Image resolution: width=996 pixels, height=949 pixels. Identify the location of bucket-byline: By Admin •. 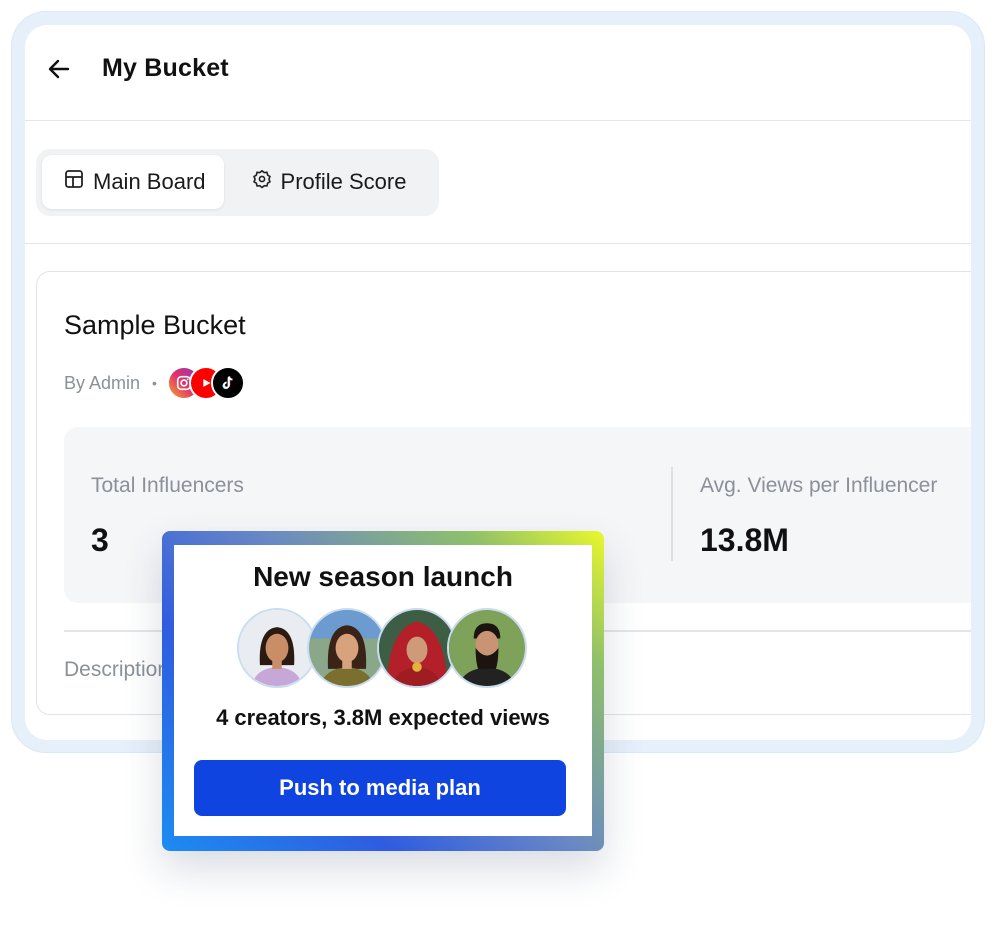
(154, 383).